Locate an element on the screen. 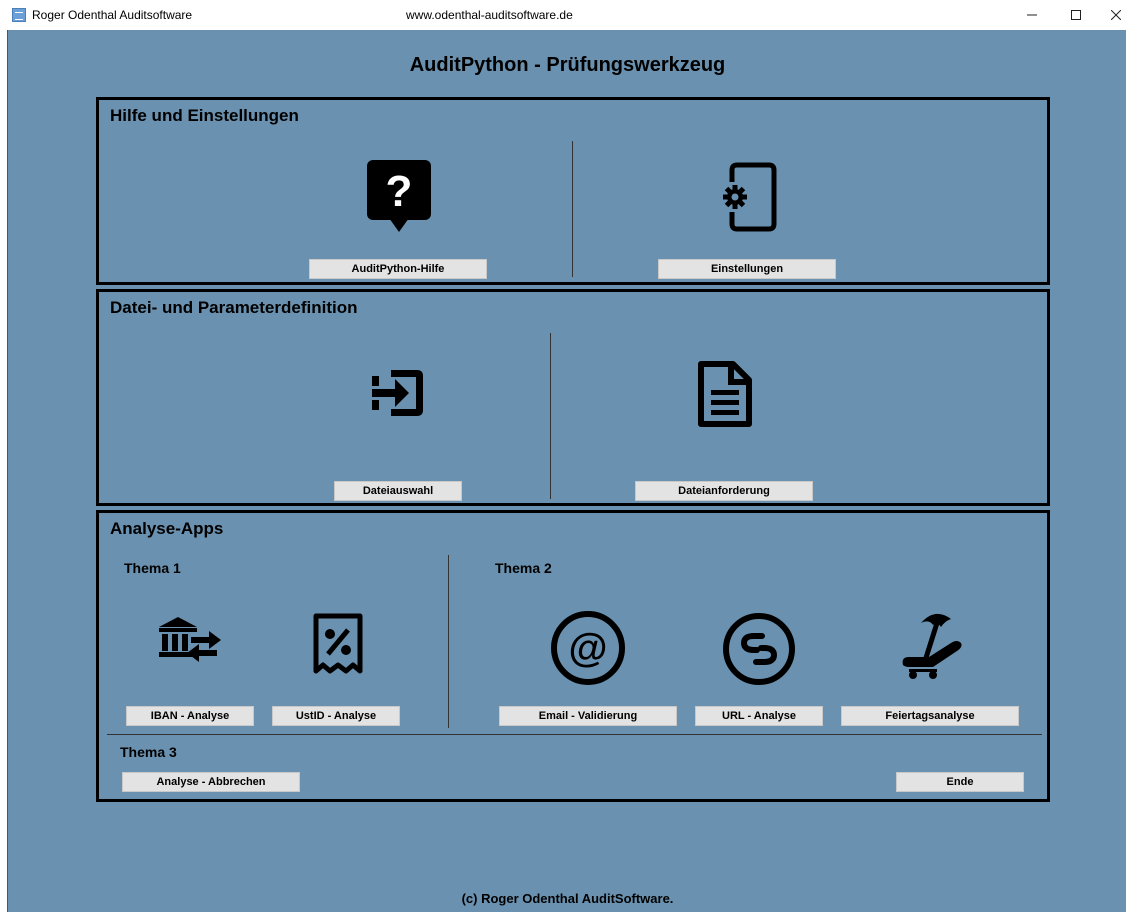 The image size is (1126, 912). app-logo-icon is located at coordinates (19, 15).